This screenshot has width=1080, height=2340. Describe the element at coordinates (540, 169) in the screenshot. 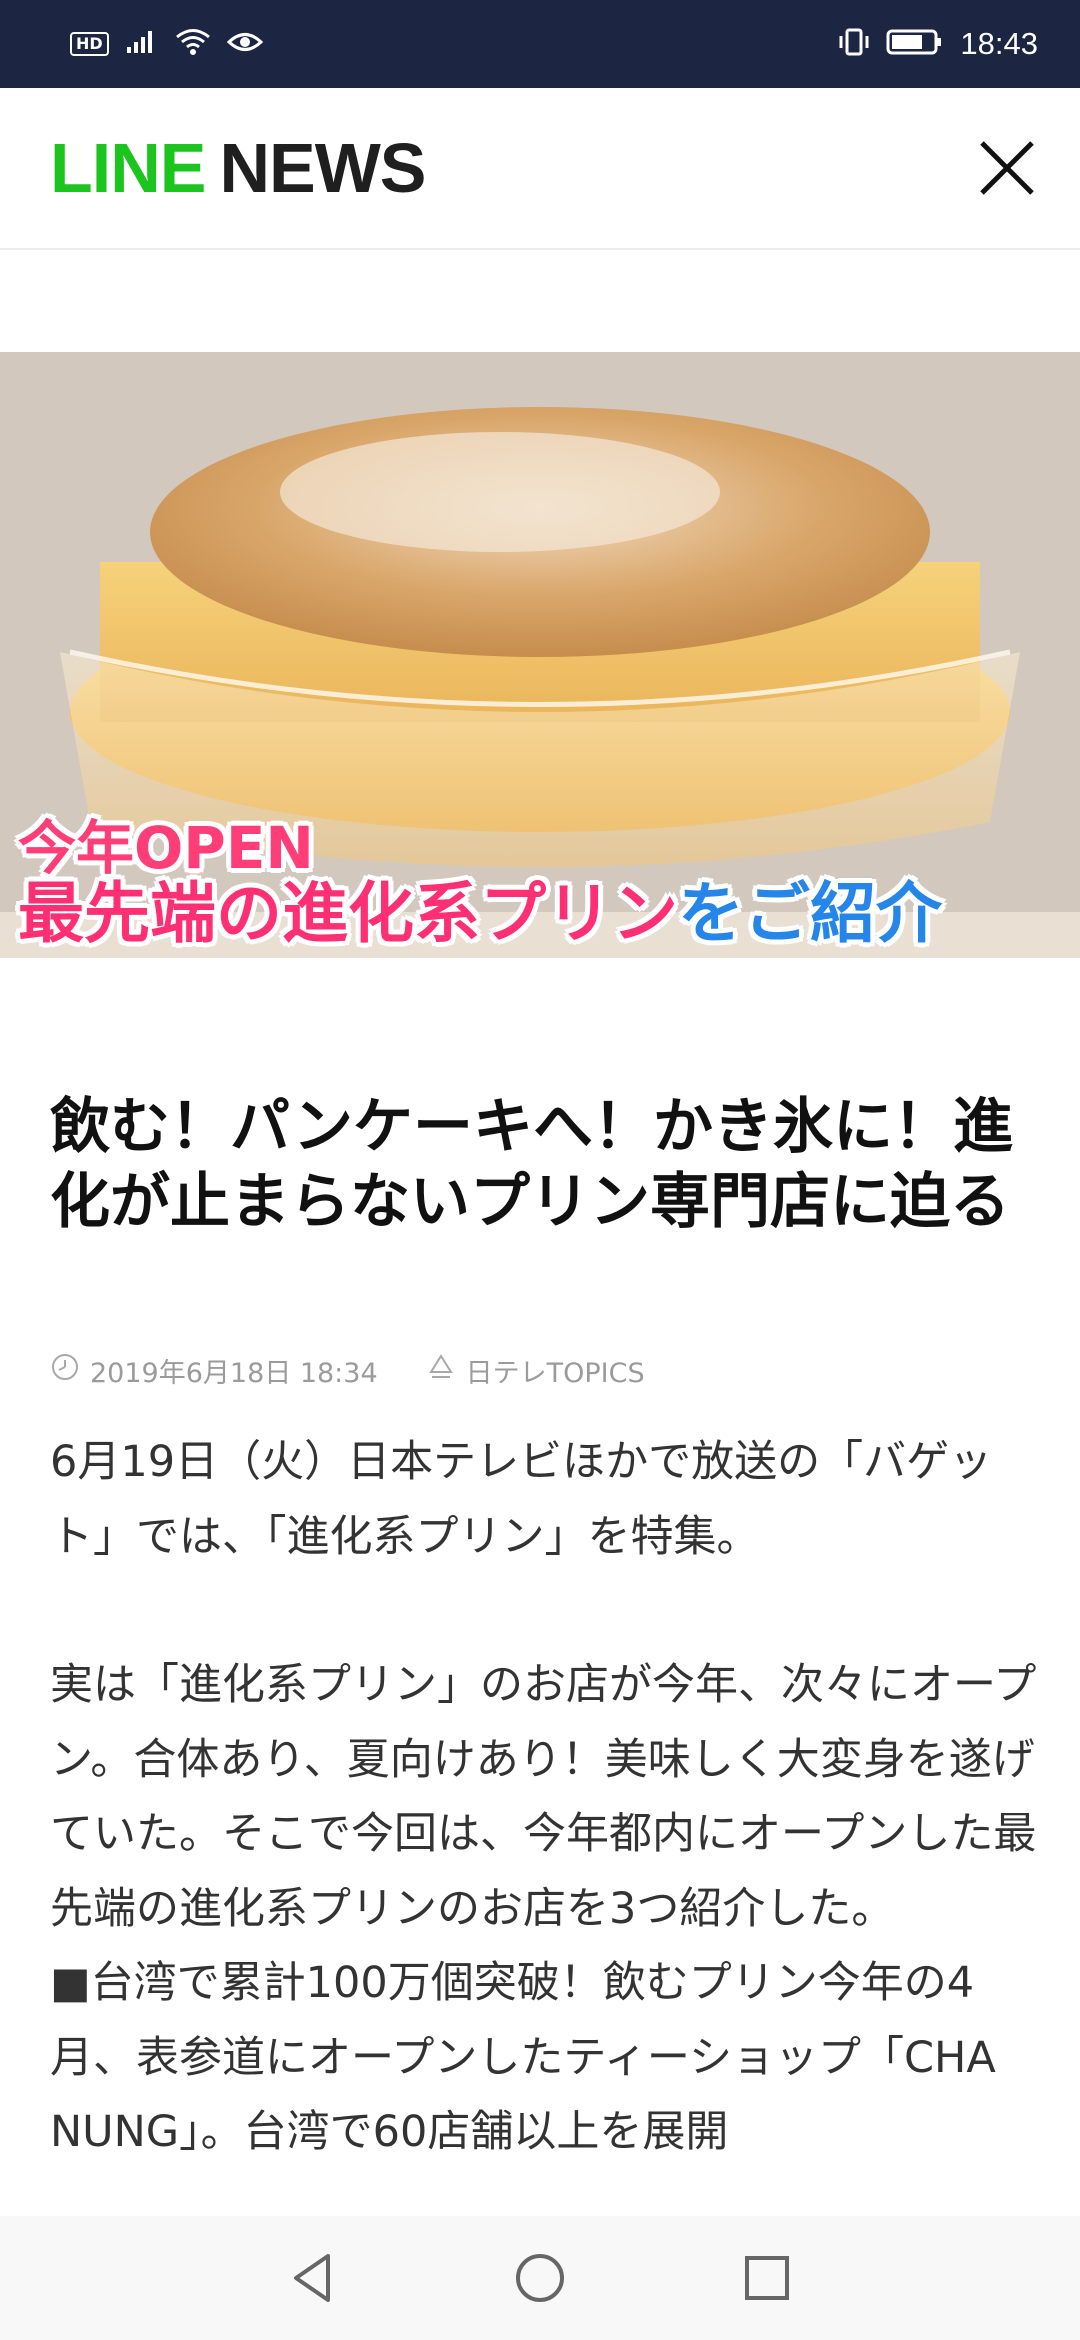

I see `app-header: LINE NEWS` at that location.